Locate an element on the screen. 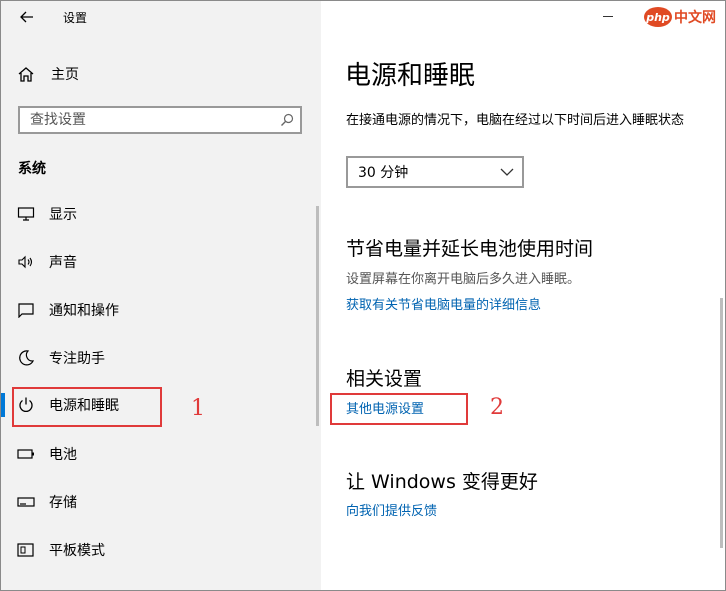 The width and height of the screenshot is (726, 591). search-box is located at coordinates (160, 120).